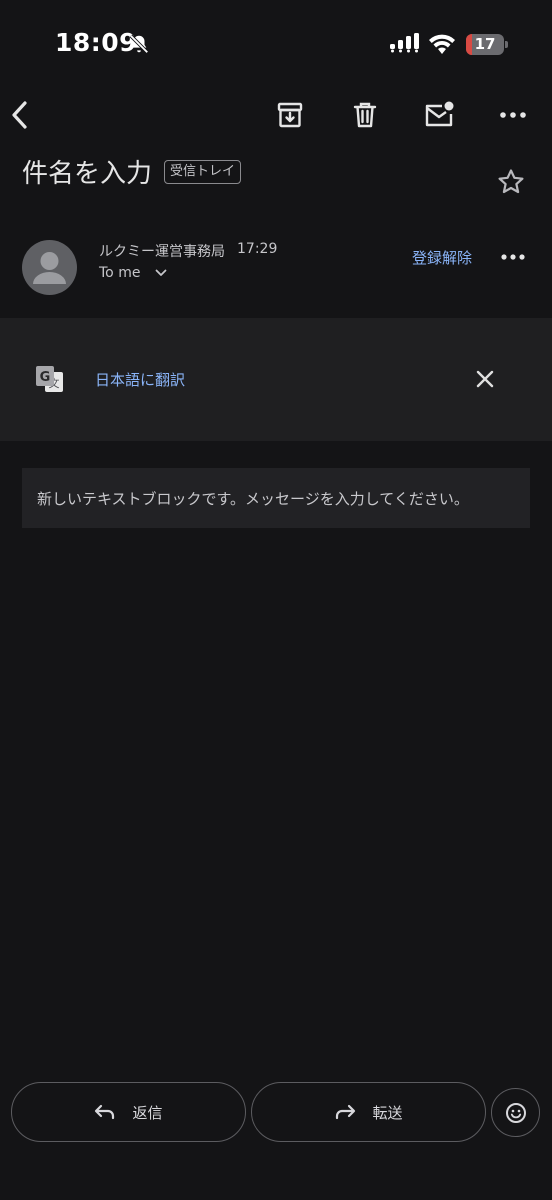  I want to click on close-icon, so click(485, 379).